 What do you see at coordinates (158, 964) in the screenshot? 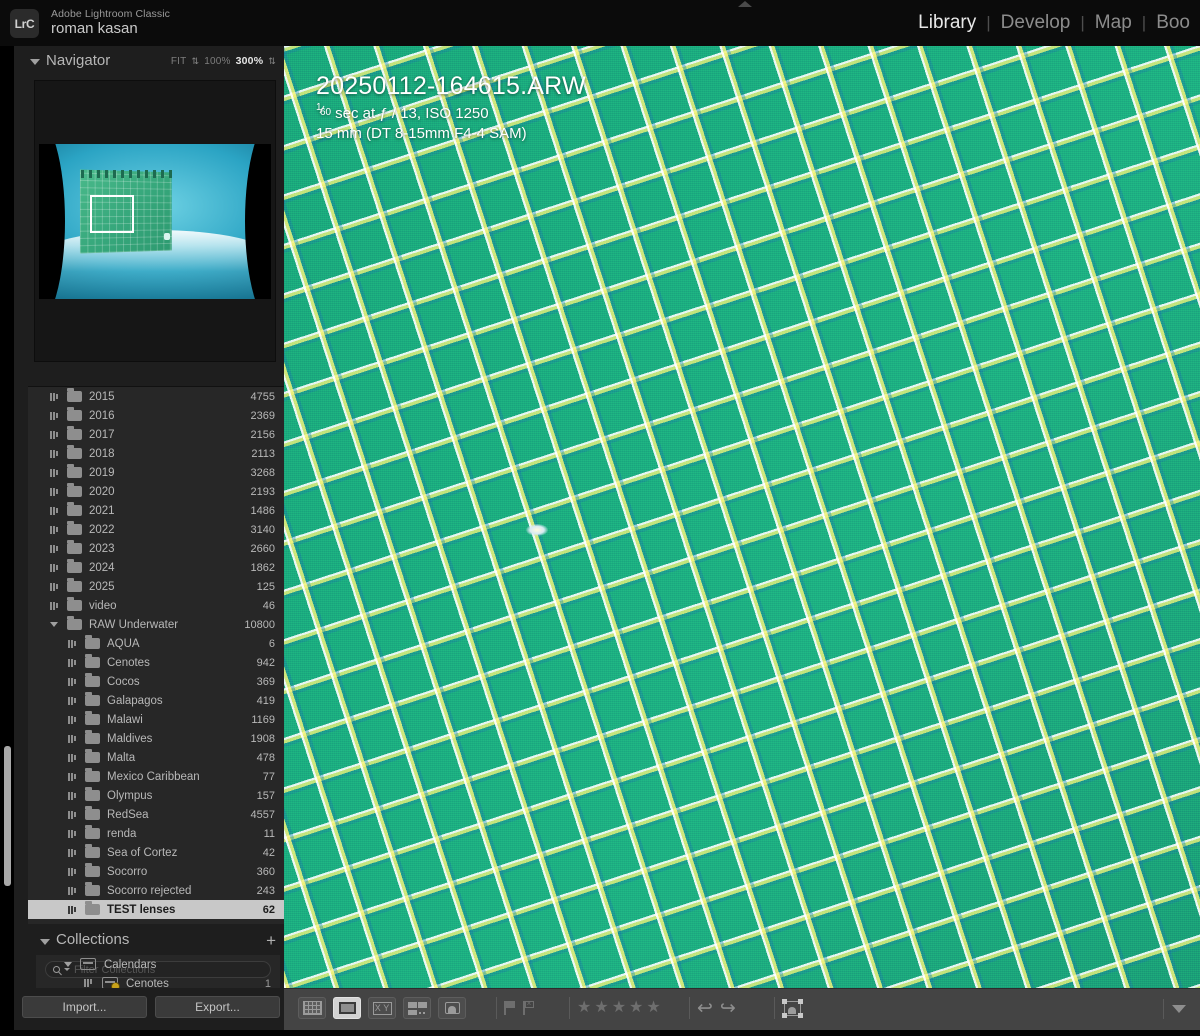
I see `collection-row: Calendars` at bounding box center [158, 964].